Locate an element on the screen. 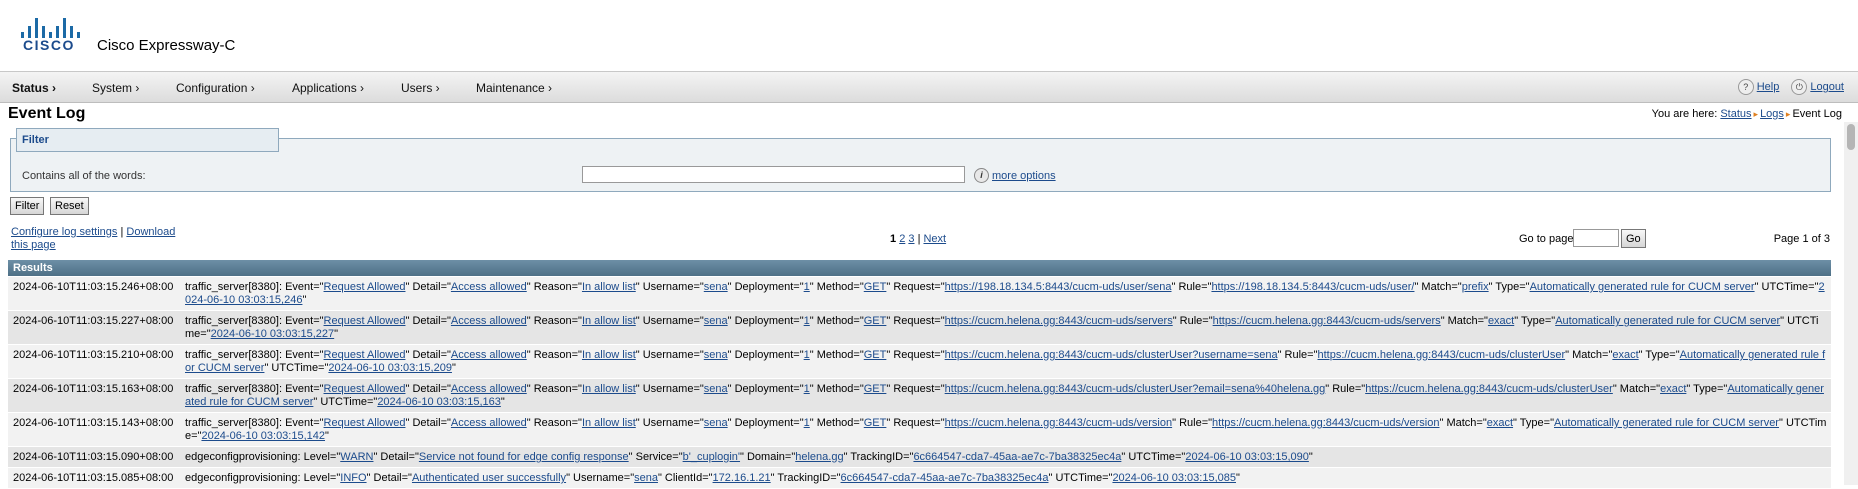 This screenshot has width=1858, height=489. log-field-link: helena.gg is located at coordinates (819, 457).